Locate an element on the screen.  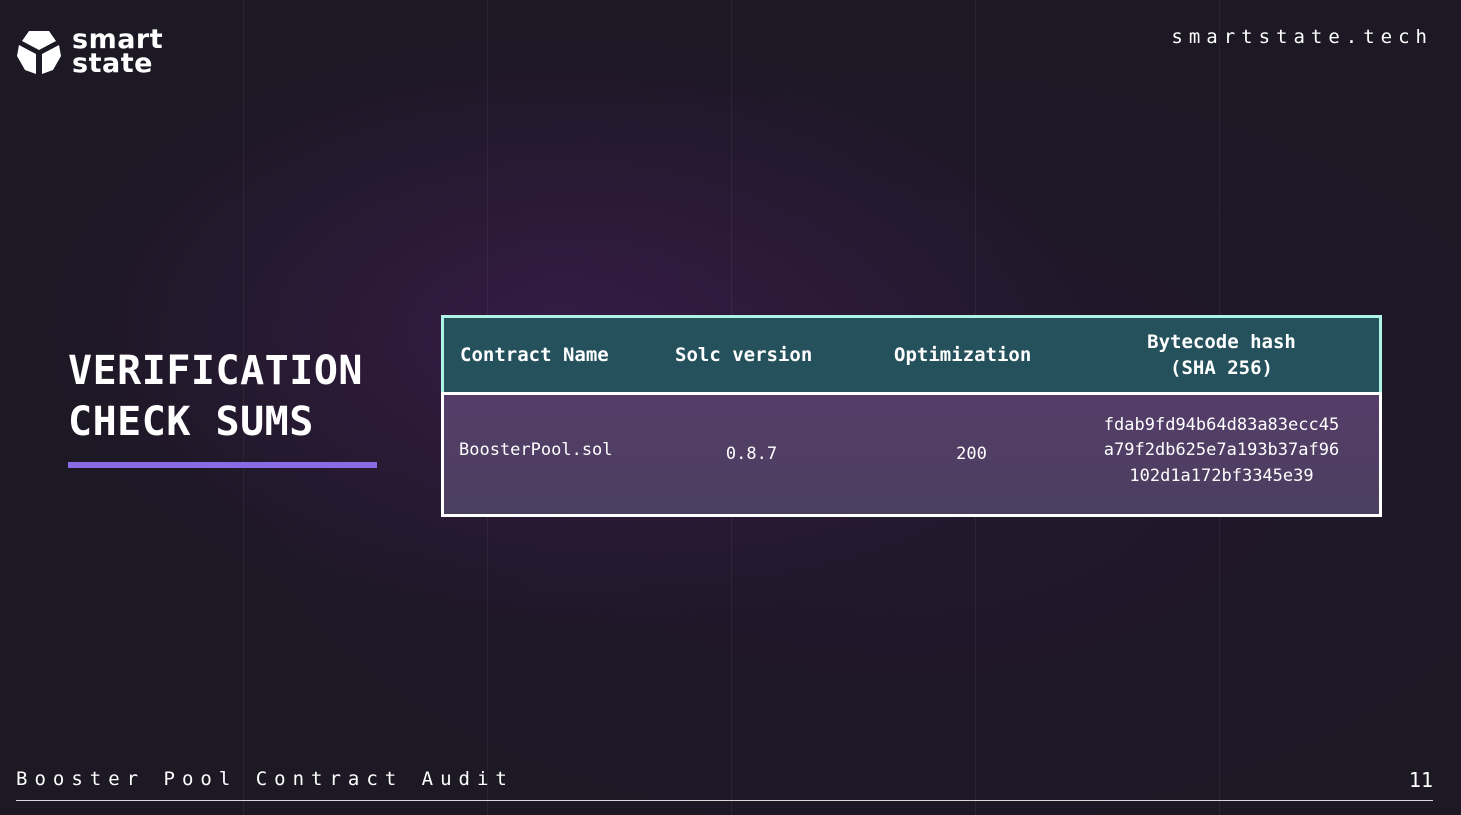
header-contract-name: Contract Name is located at coordinates (534, 355).